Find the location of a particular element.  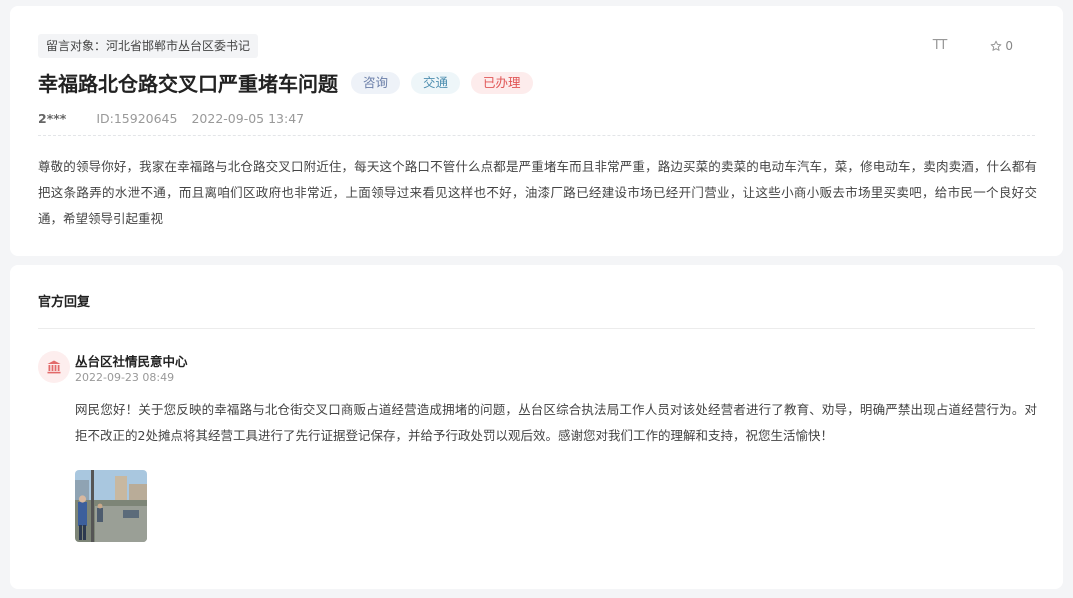

font-size-icon: TT is located at coordinates (940, 45).